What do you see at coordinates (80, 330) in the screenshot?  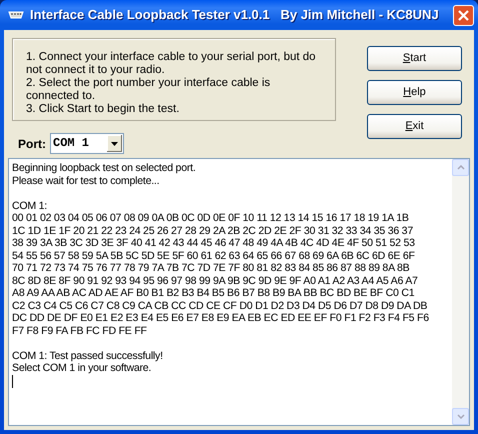 I see `log-line: F7 F8 F9 FA FB FC FD FE FF` at bounding box center [80, 330].